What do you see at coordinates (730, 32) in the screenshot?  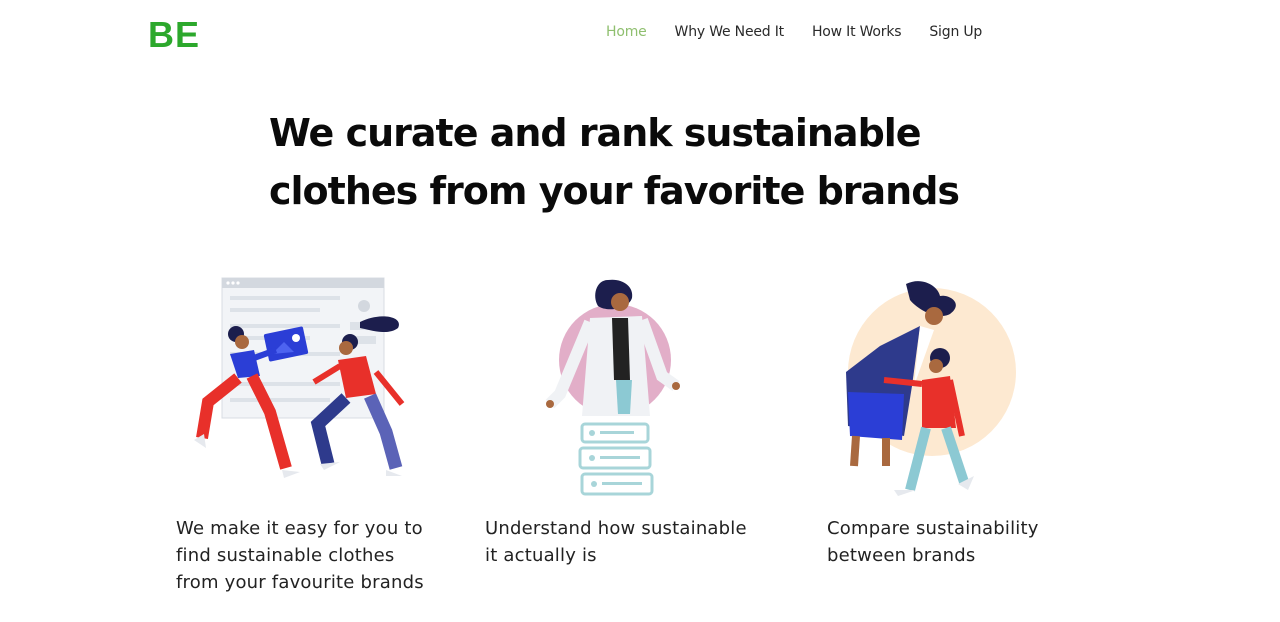 I see `nav-why-we-need-it: Why We Need It` at bounding box center [730, 32].